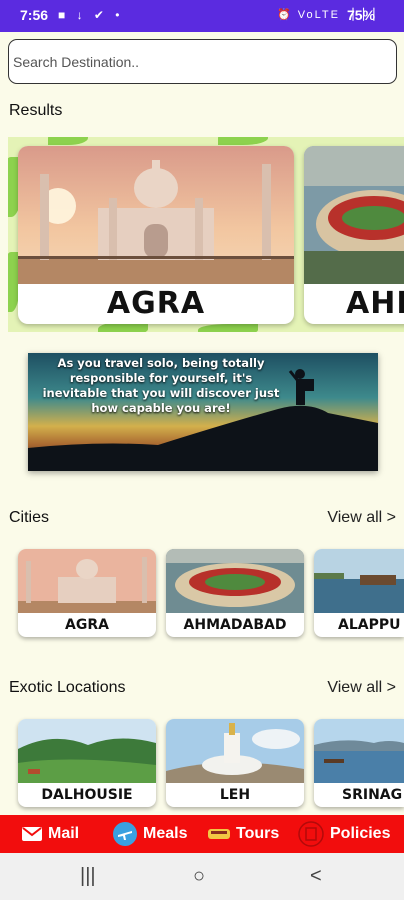  I want to click on airplane-icon, so click(125, 834).